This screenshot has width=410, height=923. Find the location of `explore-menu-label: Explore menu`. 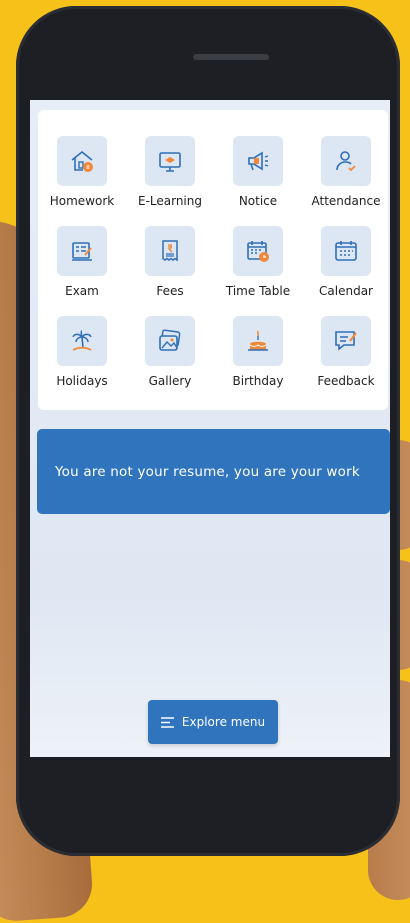

explore-menu-label: Explore menu is located at coordinates (223, 722).